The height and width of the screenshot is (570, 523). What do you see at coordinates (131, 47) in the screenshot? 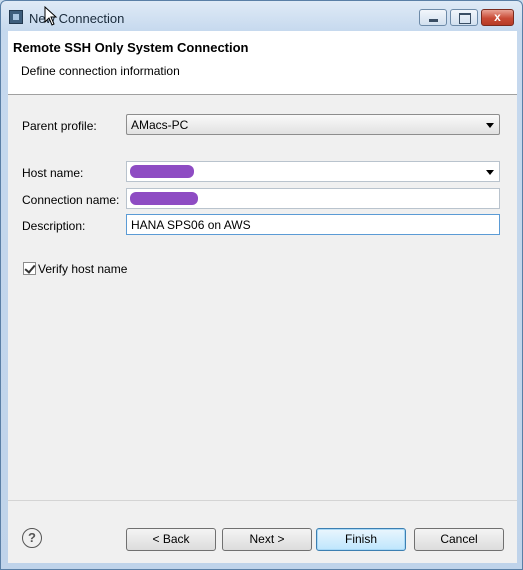
I see `page-title: Remote SSH Only System Connection` at bounding box center [131, 47].